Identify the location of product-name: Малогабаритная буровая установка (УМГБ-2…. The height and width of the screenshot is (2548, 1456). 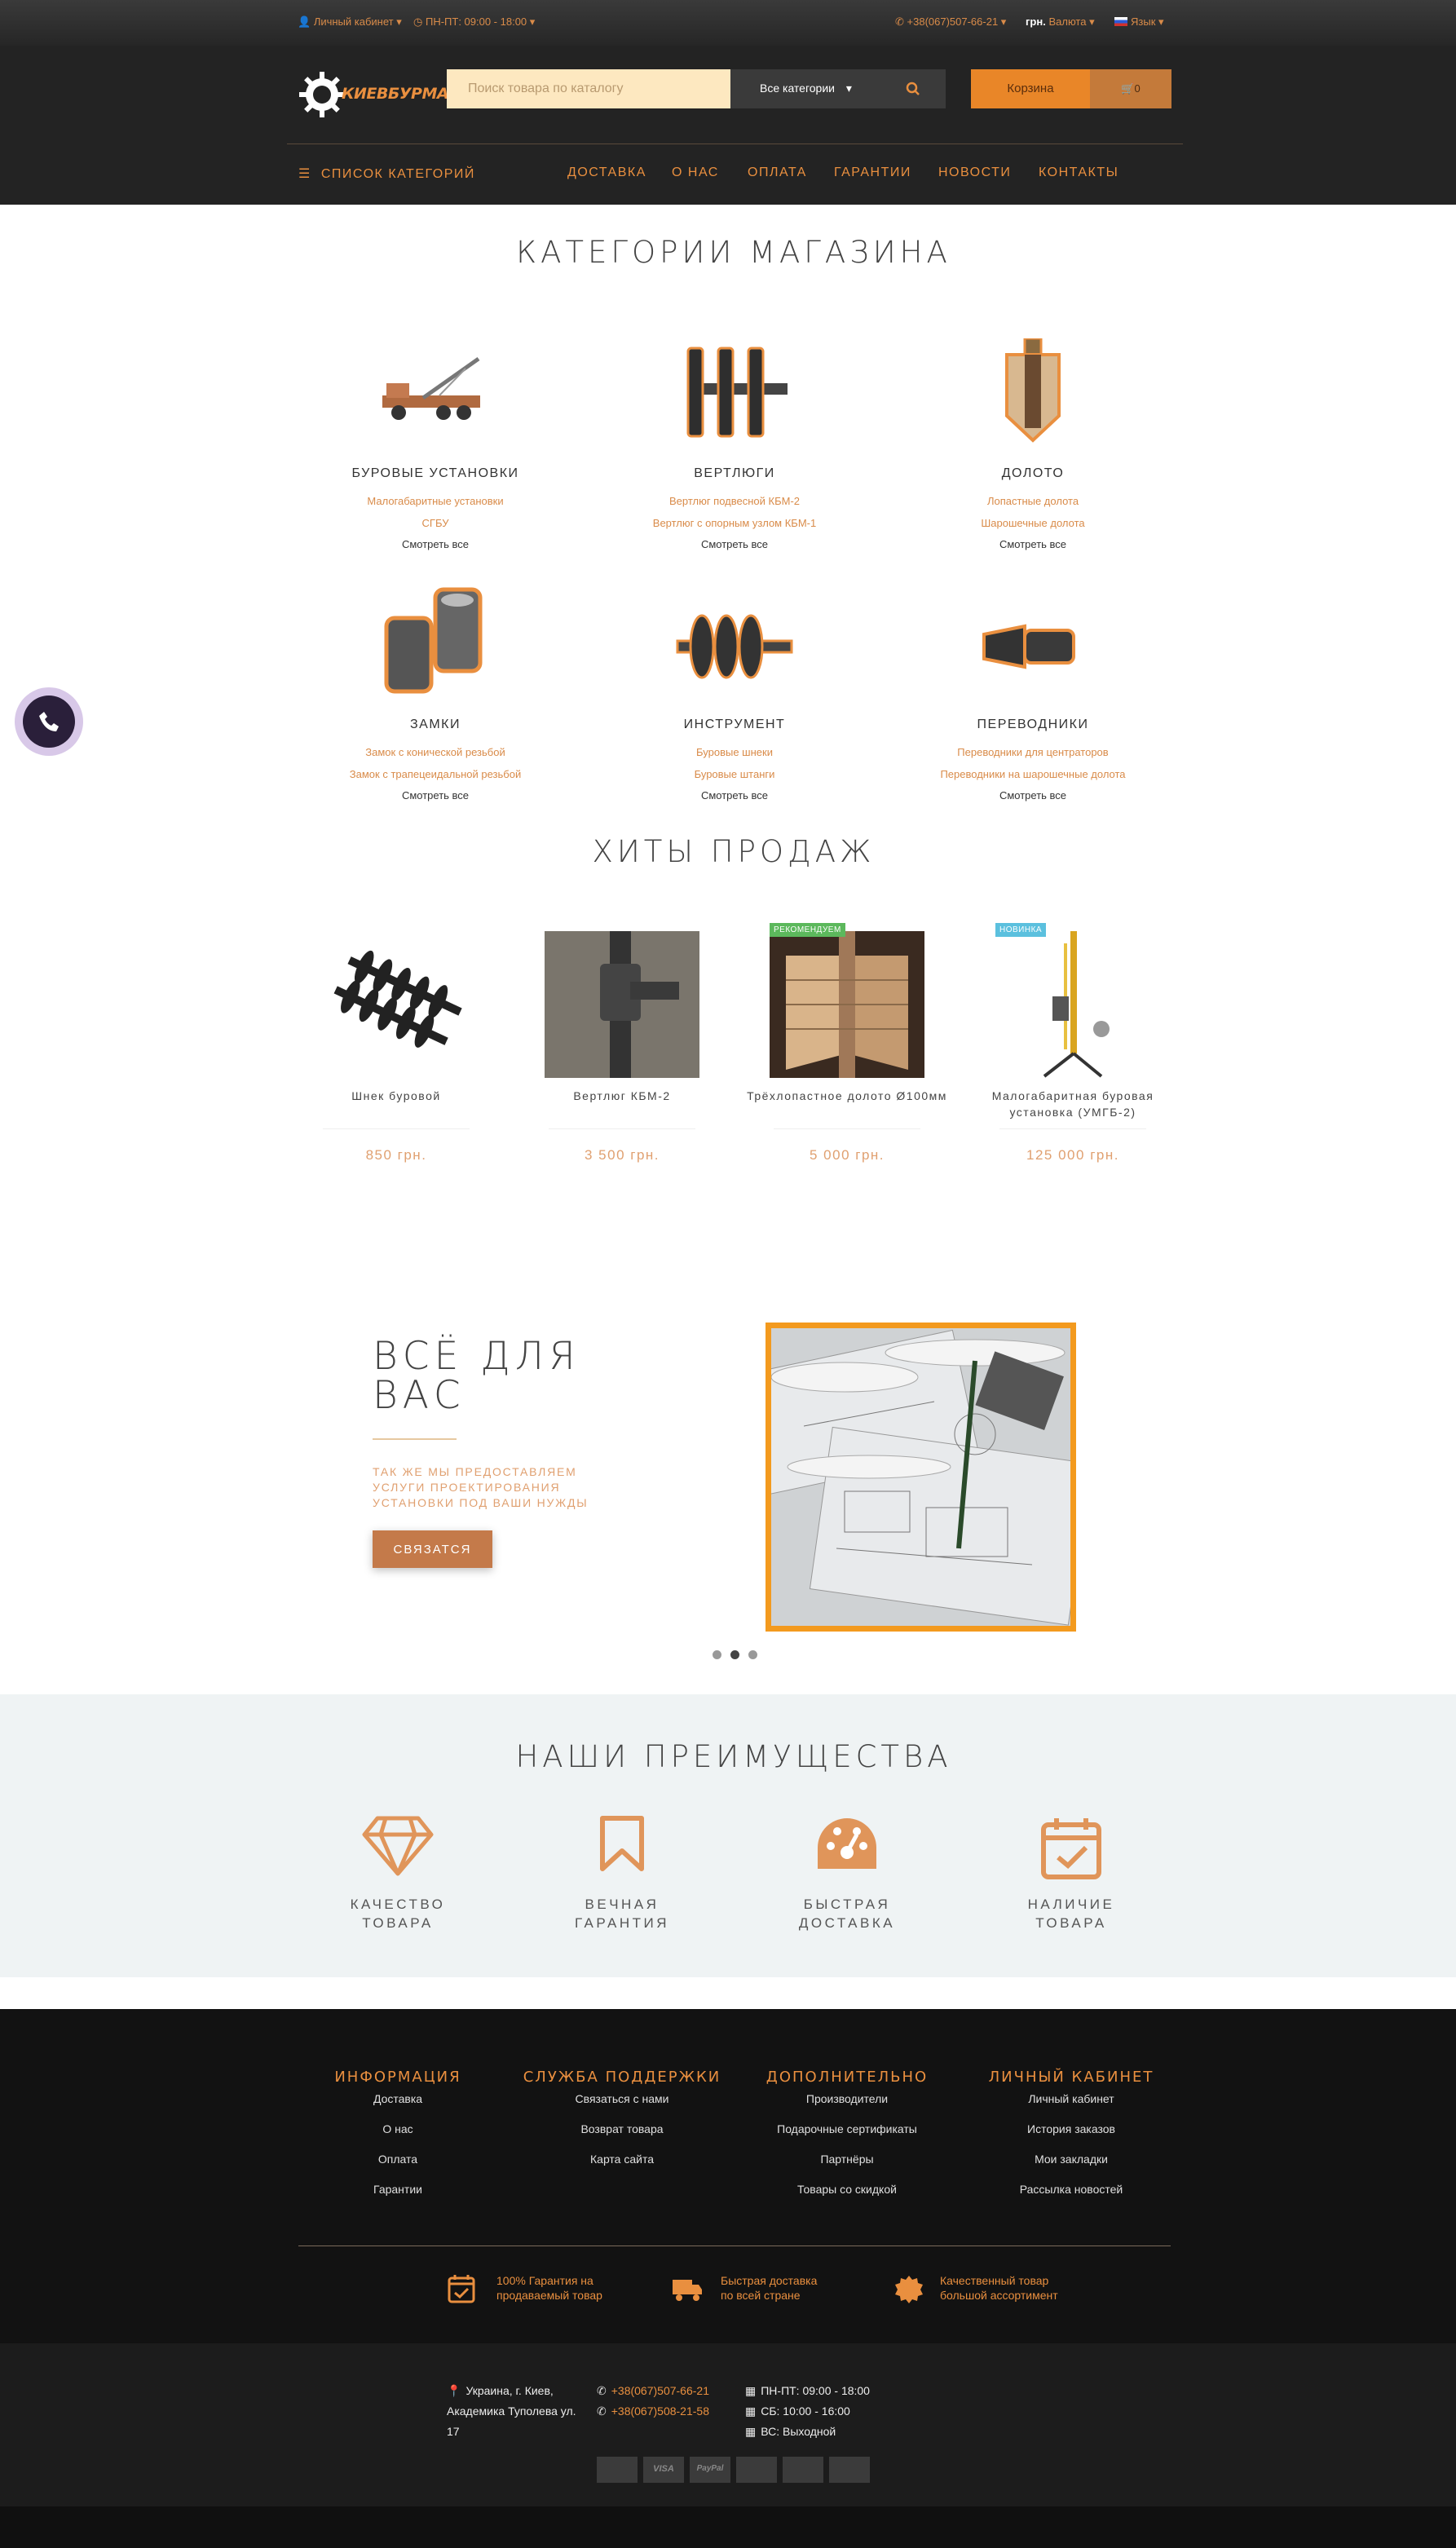
(1073, 1104).